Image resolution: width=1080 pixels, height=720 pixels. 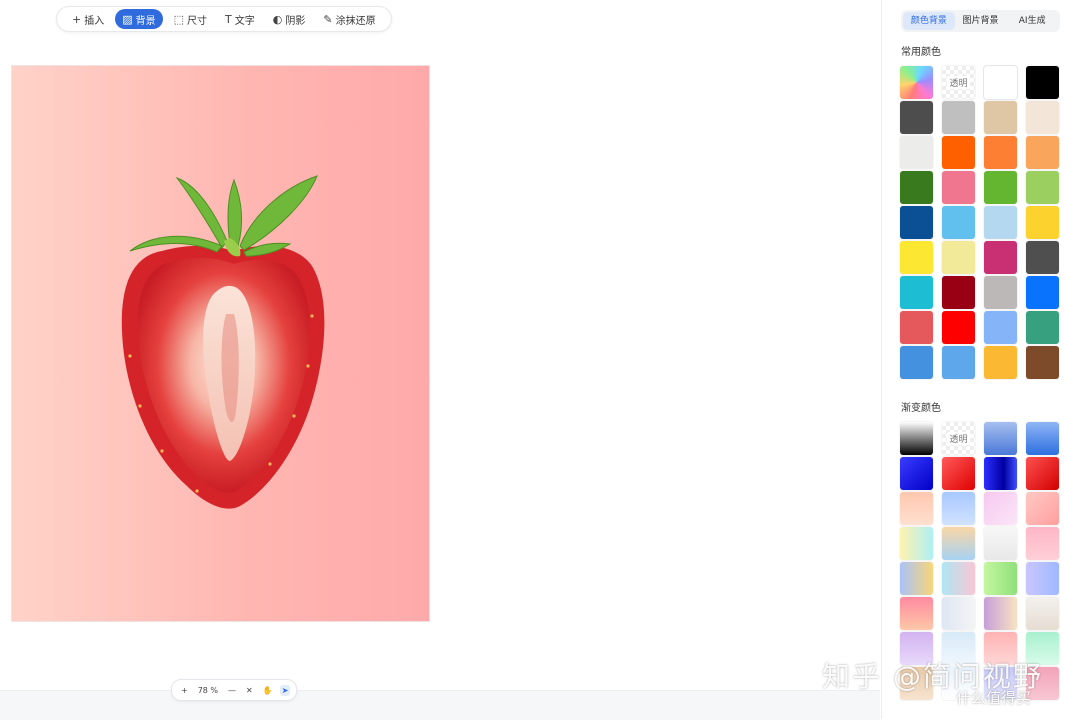 I want to click on tab-1: 图片背景, so click(x=981, y=21).